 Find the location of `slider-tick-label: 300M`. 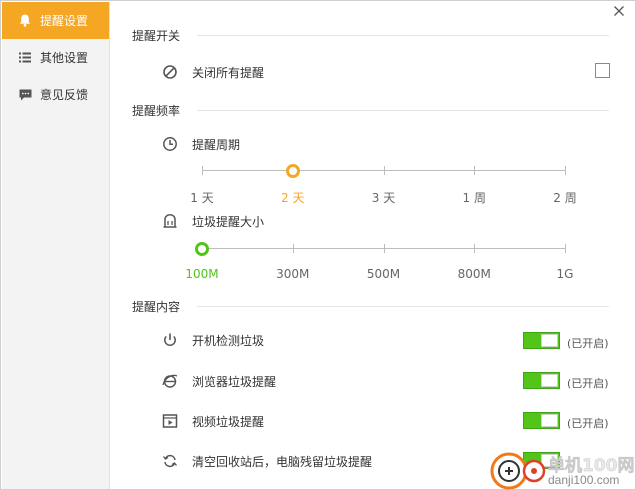

slider-tick-label: 300M is located at coordinates (293, 274).